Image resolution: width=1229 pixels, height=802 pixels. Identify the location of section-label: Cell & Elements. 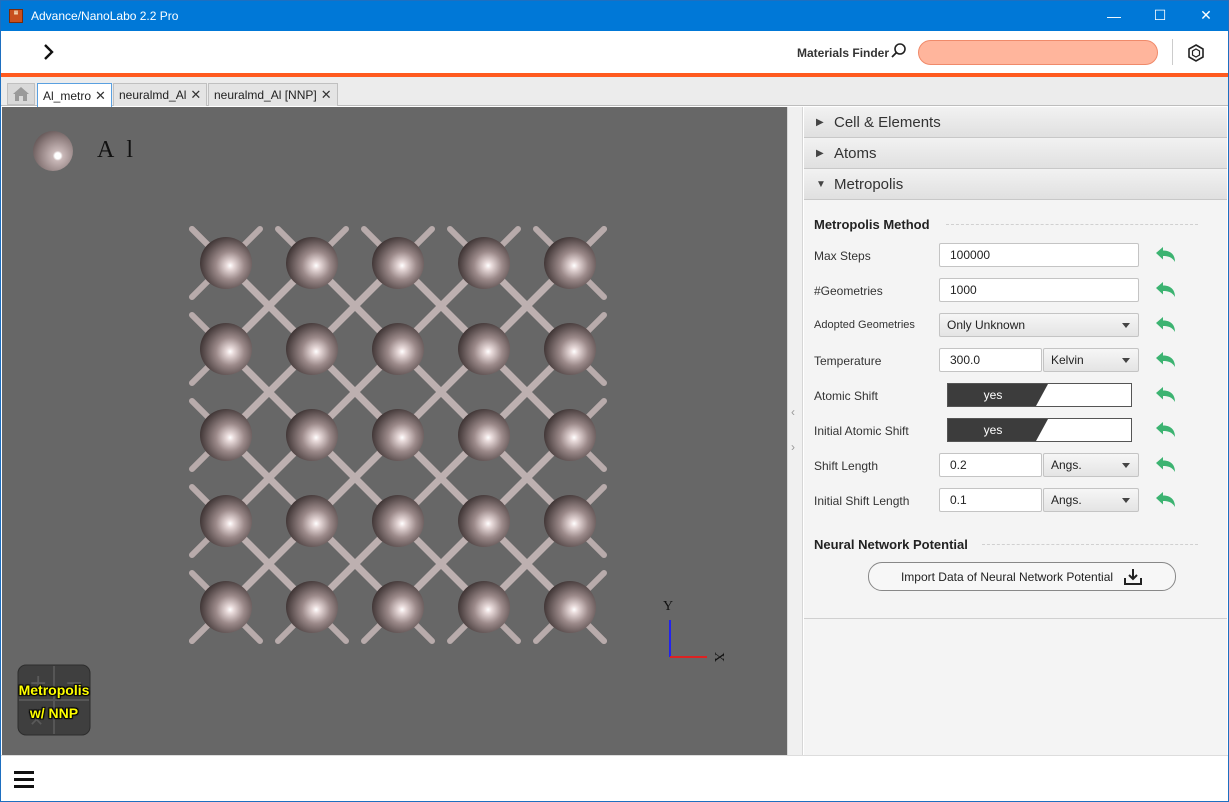
(887, 122).